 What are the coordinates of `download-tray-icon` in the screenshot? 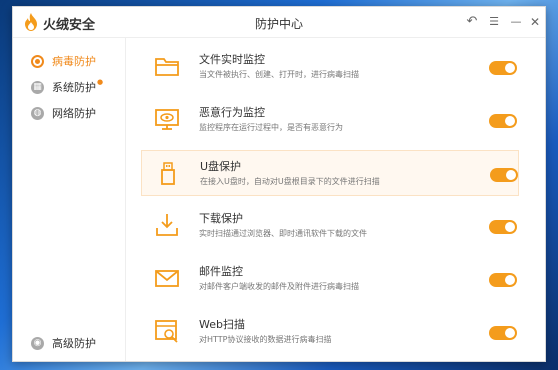 It's located at (167, 225).